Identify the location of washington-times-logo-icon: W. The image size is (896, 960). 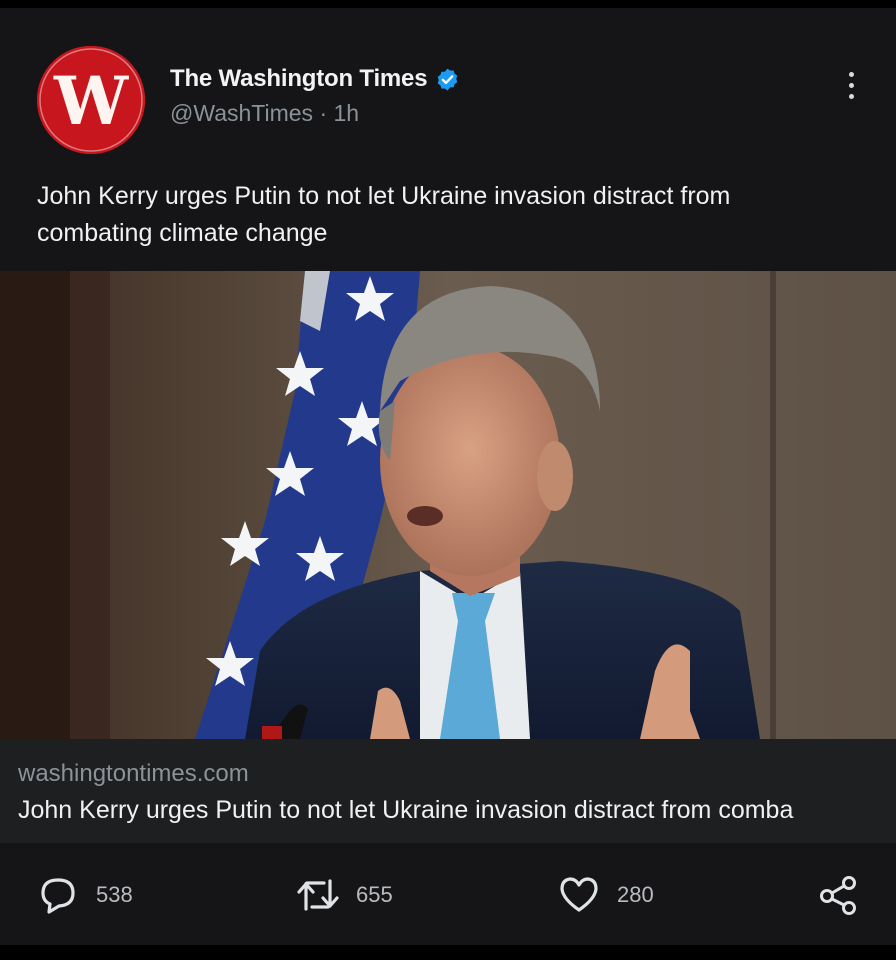
(91, 100).